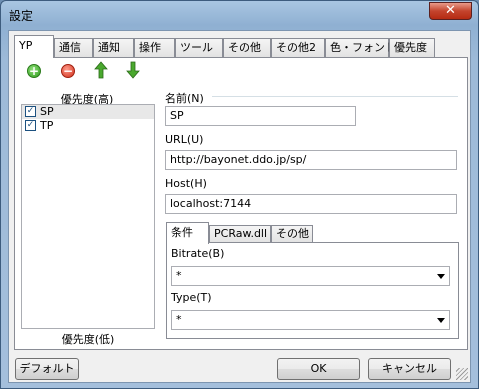 The image size is (479, 389). Describe the element at coordinates (184, 139) in the screenshot. I see `url-label: URL(U)` at that location.